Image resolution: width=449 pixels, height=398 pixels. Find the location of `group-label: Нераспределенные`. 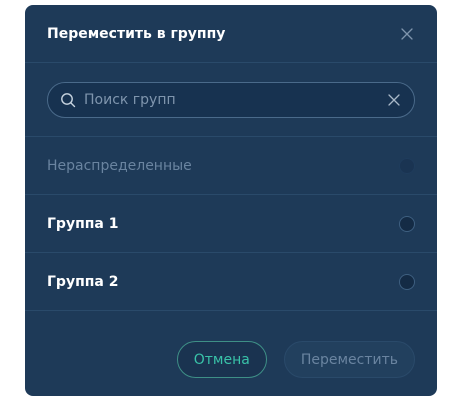

group-label: Нераспределенные is located at coordinates (119, 165).